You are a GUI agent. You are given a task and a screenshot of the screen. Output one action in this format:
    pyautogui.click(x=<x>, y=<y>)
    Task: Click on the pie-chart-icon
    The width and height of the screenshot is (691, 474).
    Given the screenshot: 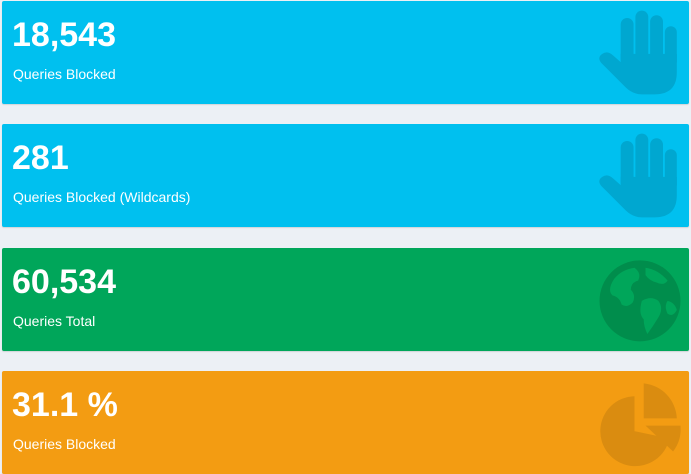 What is the action you would take?
    pyautogui.click(x=640, y=422)
    